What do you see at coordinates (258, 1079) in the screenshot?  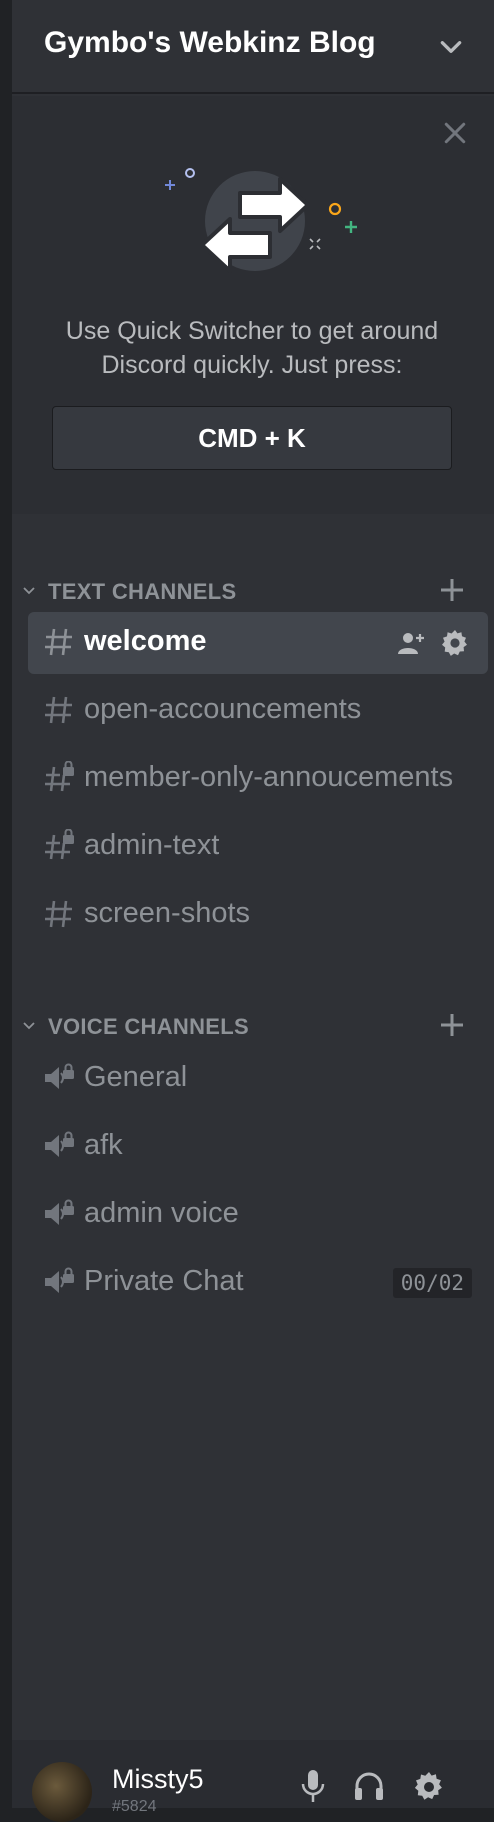 I see `voice-channel-general: General` at bounding box center [258, 1079].